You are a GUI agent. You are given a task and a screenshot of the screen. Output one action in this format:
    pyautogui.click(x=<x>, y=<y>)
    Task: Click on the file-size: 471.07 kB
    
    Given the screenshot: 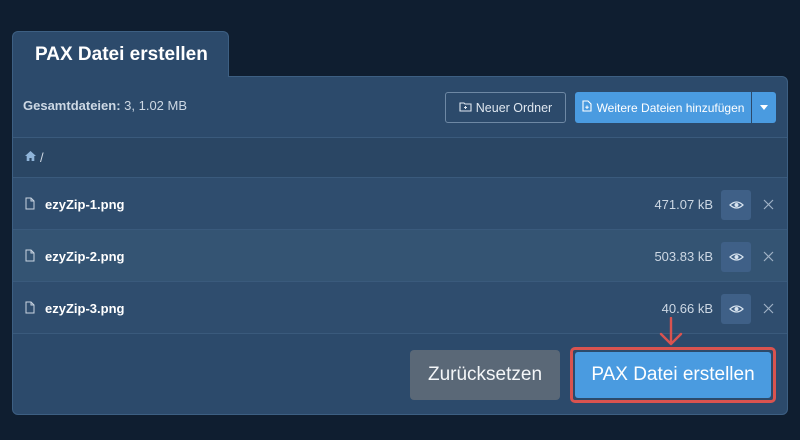 What is the action you would take?
    pyautogui.click(x=683, y=204)
    